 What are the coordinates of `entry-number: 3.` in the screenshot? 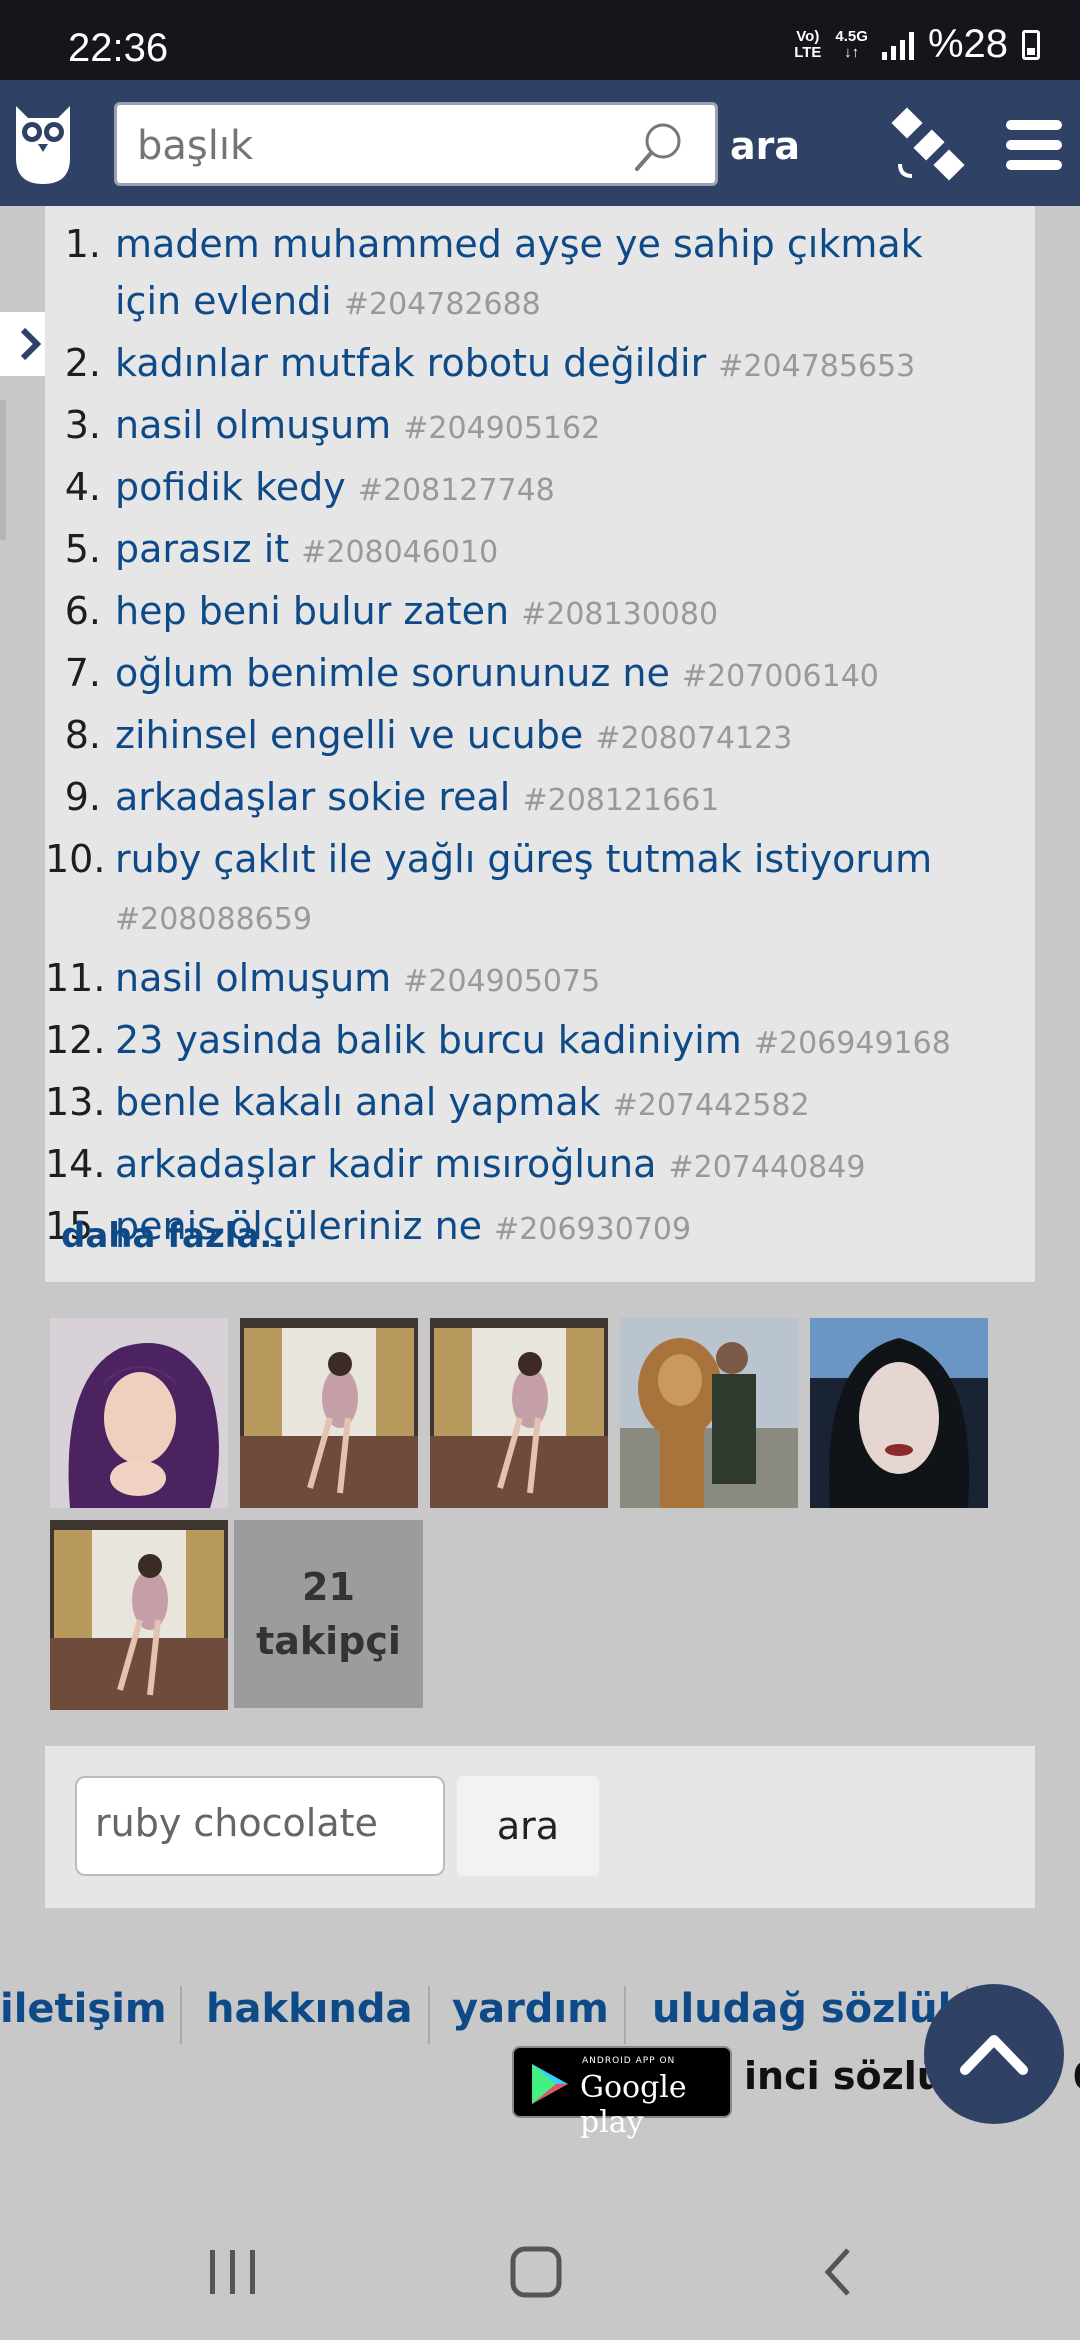 It's located at (82, 425).